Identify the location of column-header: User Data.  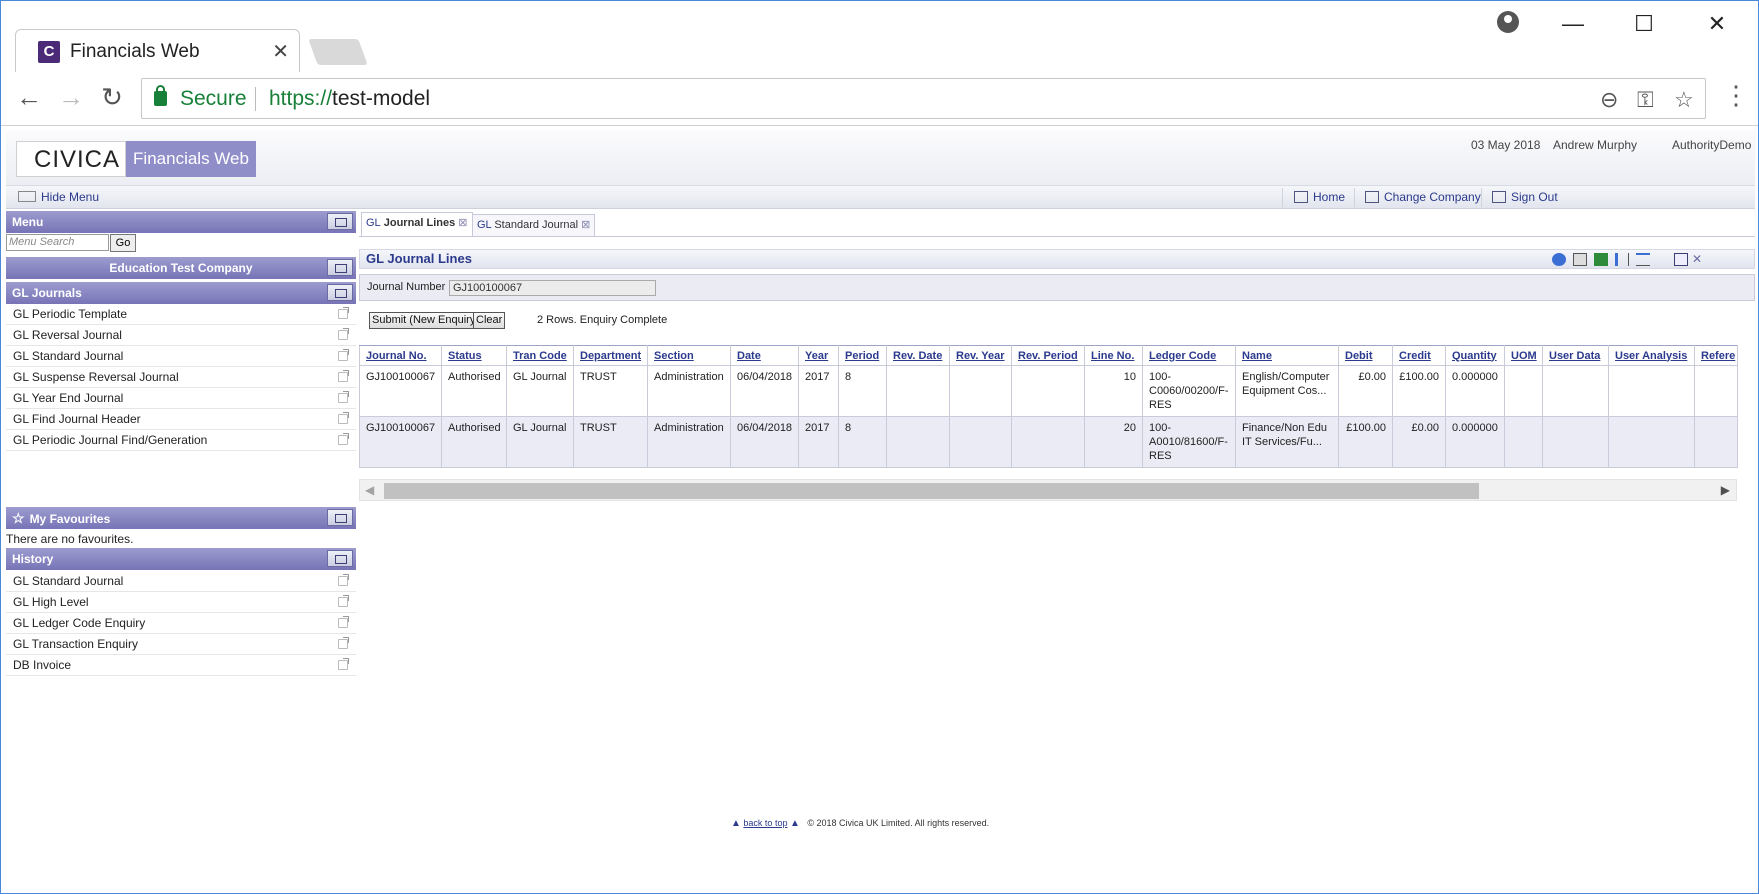
(1575, 355).